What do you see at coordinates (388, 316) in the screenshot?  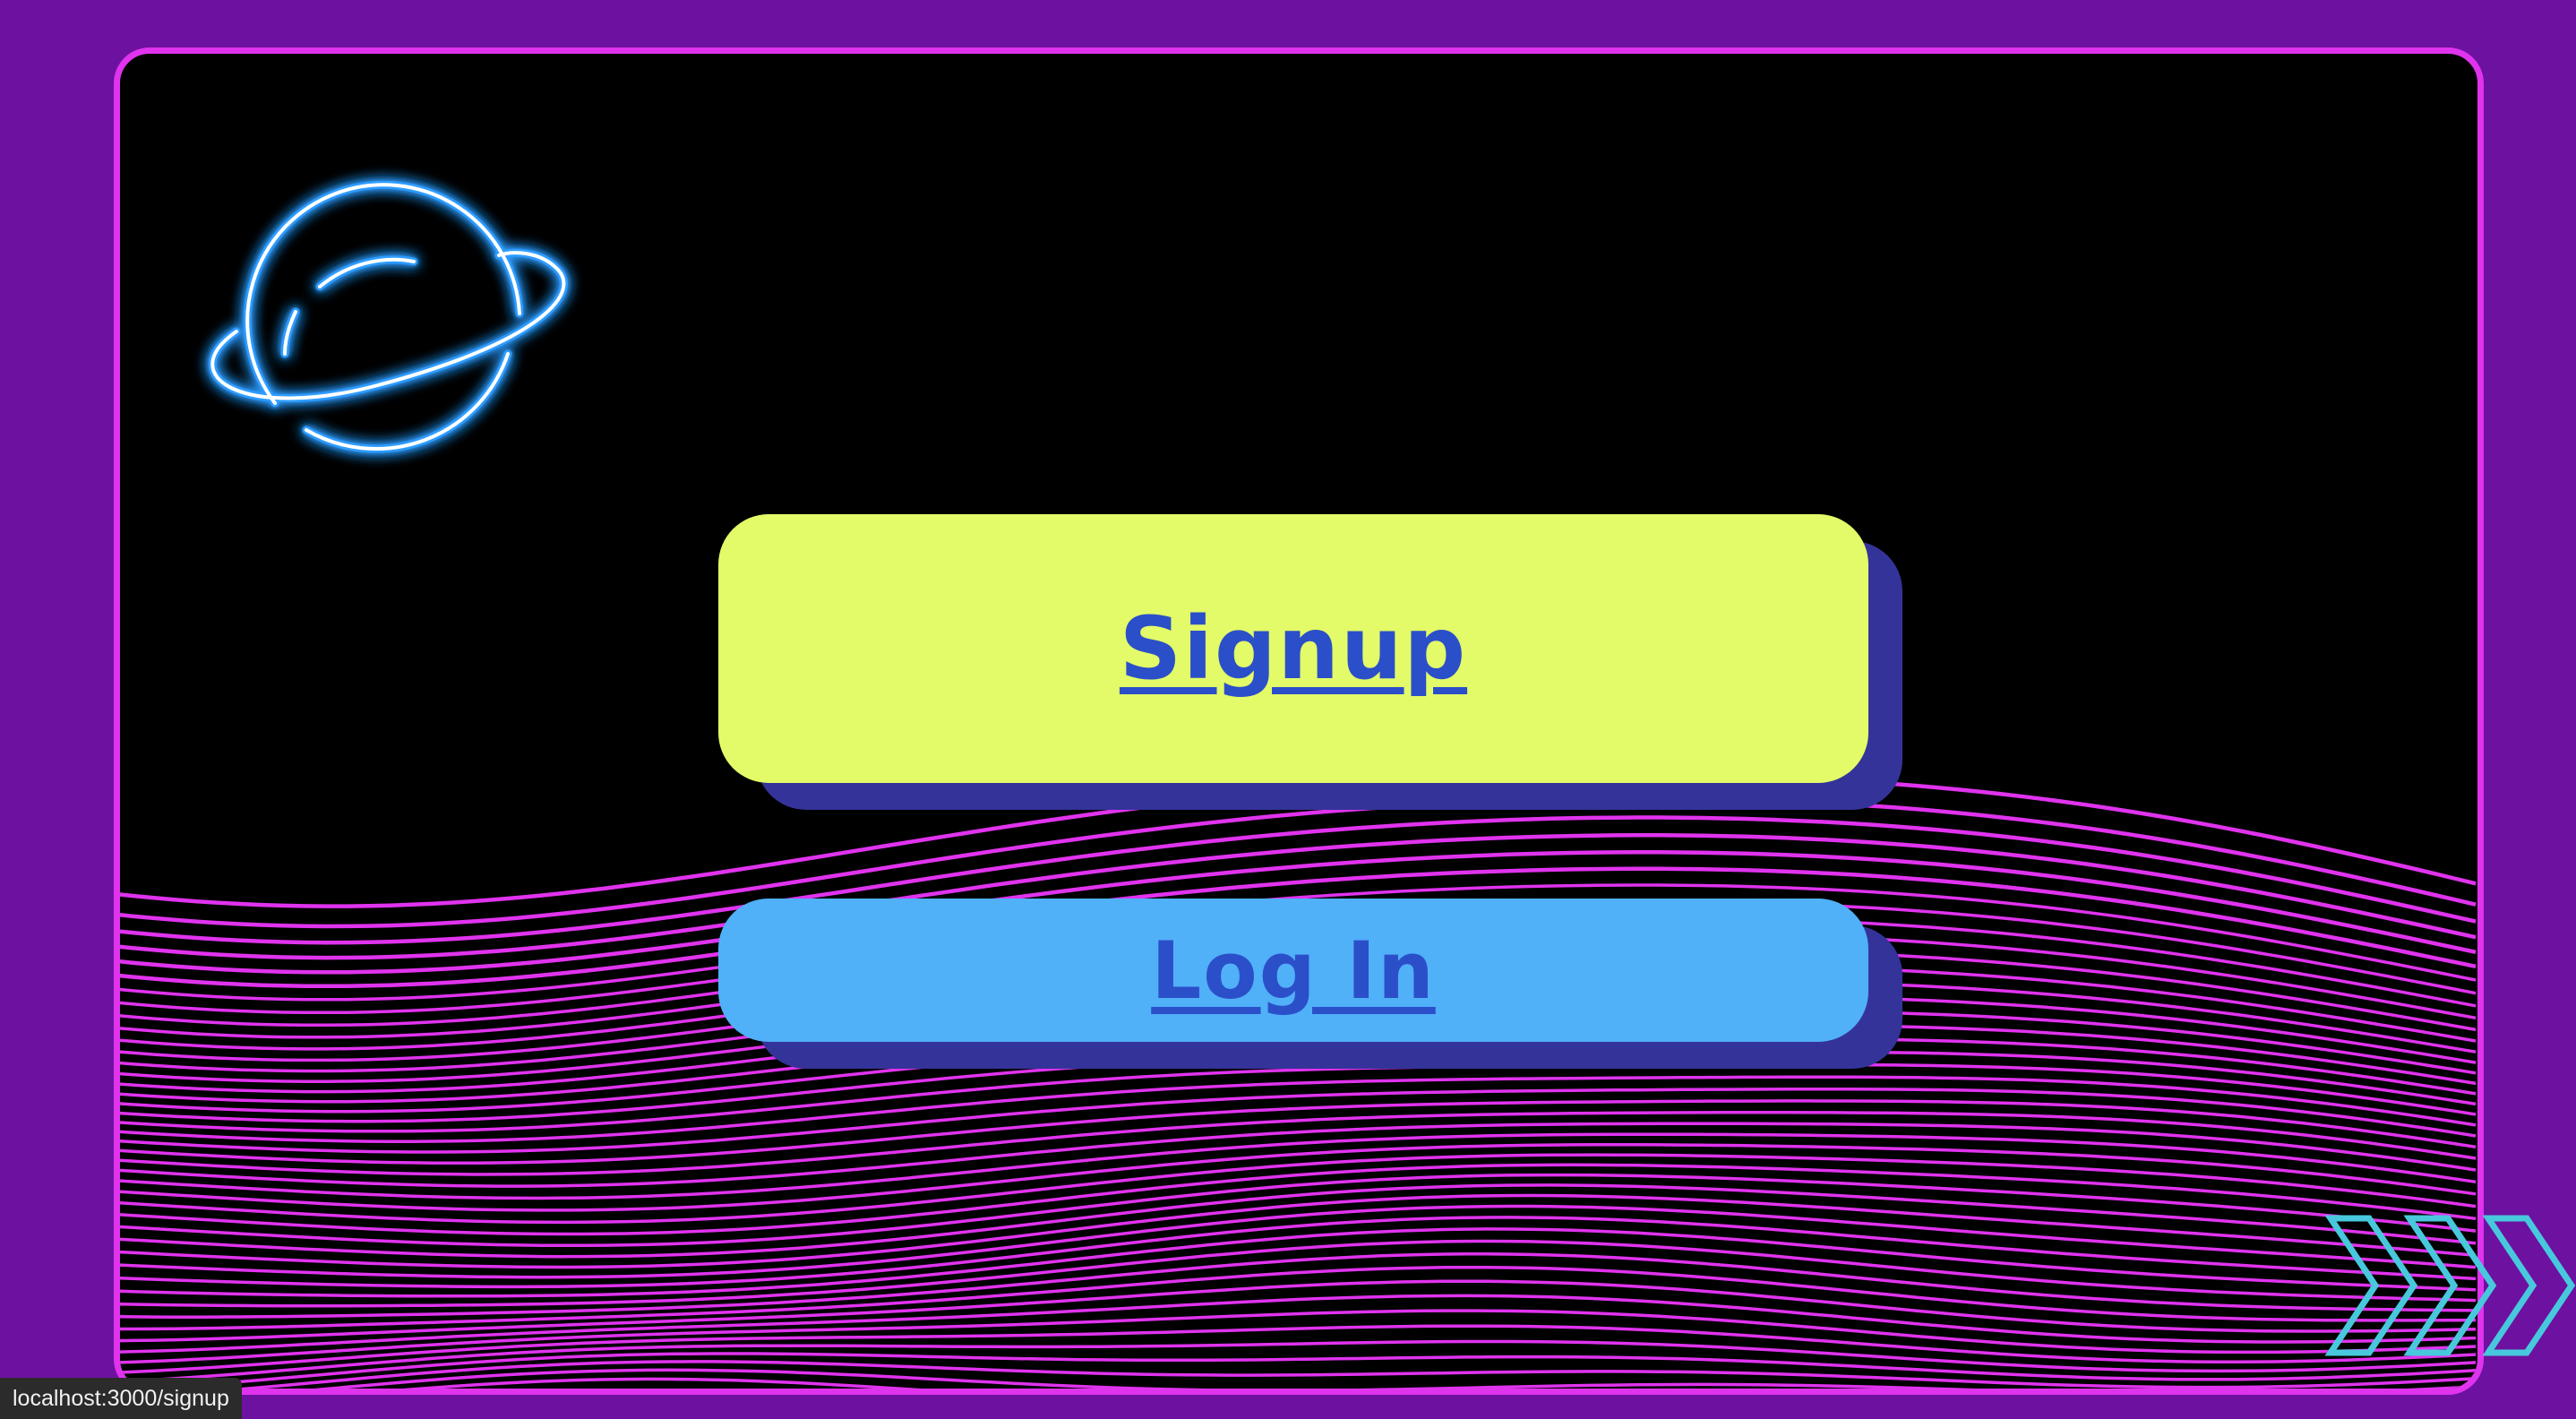 I see `neon-planet-icon` at bounding box center [388, 316].